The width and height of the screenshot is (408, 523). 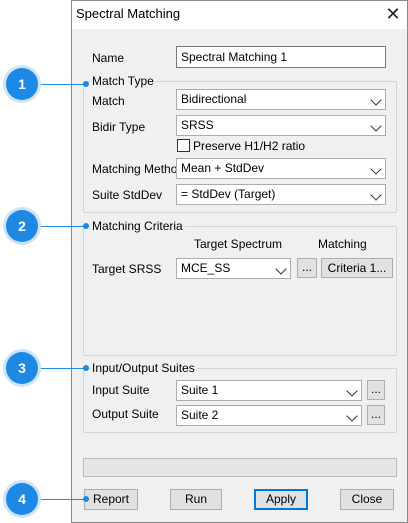 I want to click on match-value: Bidirectional, so click(x=214, y=99).